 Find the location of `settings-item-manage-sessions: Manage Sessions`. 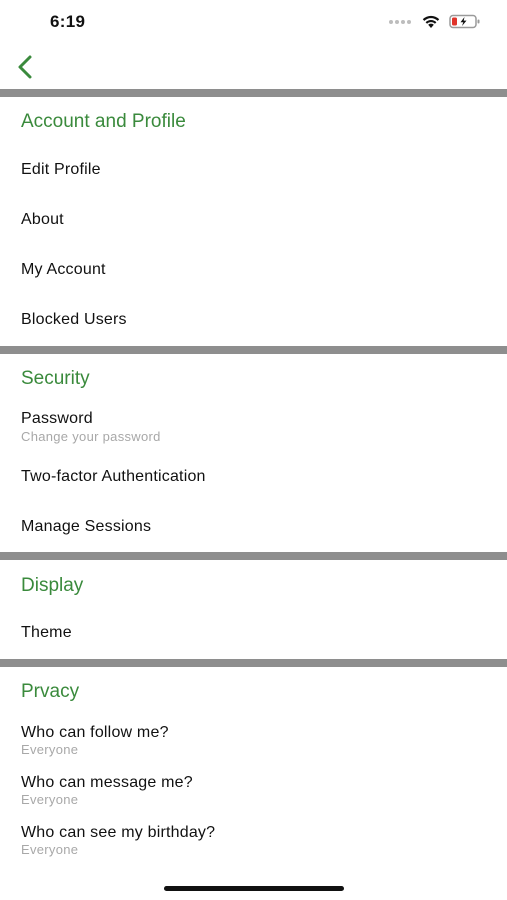

settings-item-manage-sessions: Manage Sessions is located at coordinates (253, 528).